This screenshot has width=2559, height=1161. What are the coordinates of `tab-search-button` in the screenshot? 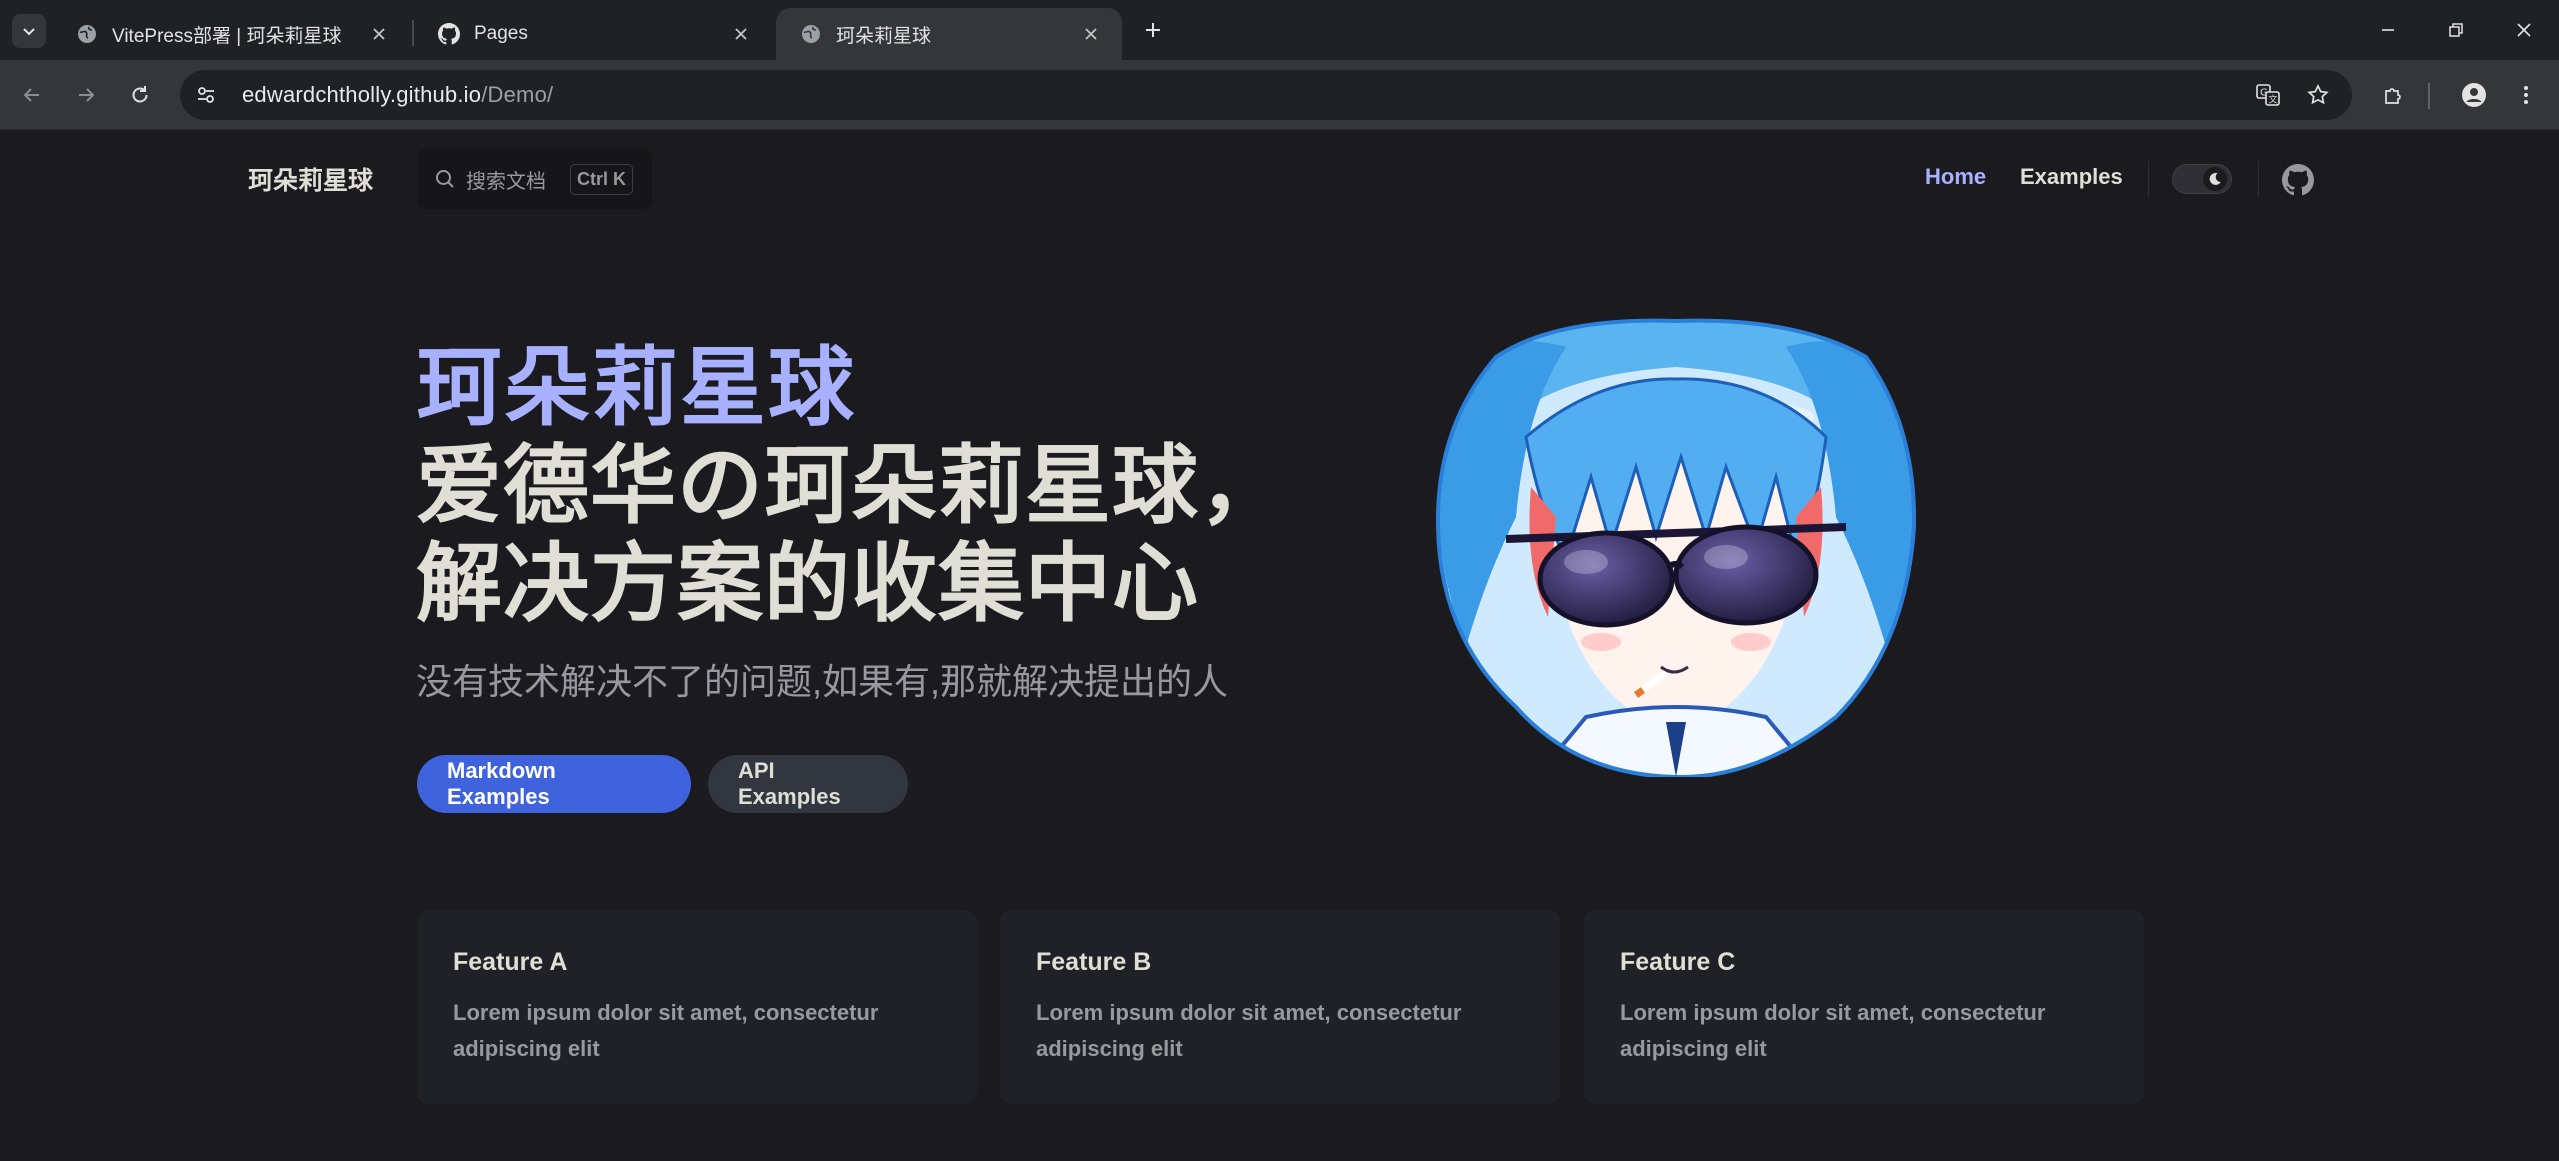 It's located at (29, 31).